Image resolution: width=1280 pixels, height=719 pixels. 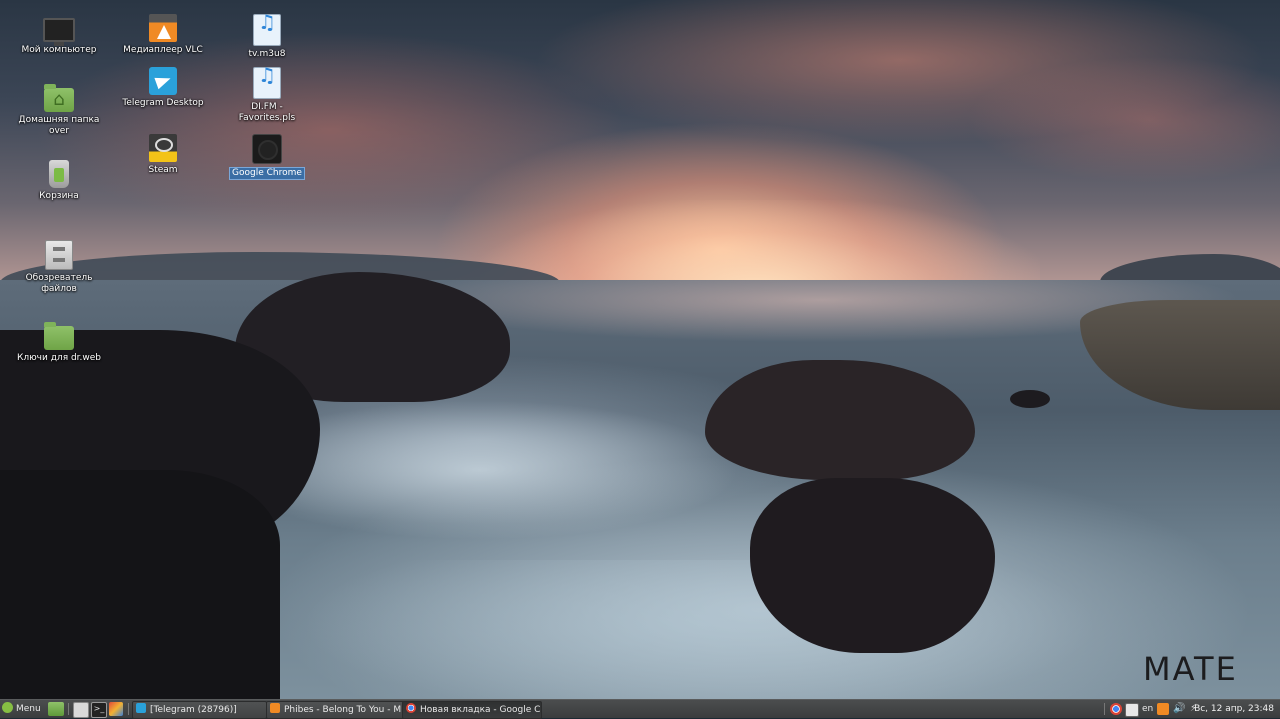 I want to click on mate-watermark: MATE, so click(x=1190, y=669).